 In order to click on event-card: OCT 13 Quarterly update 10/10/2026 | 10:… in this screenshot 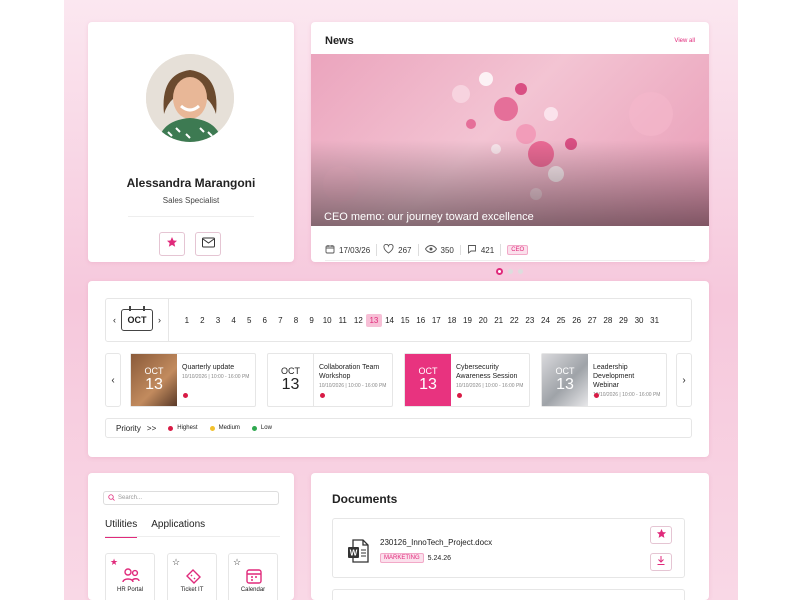, I will do `click(193, 380)`.